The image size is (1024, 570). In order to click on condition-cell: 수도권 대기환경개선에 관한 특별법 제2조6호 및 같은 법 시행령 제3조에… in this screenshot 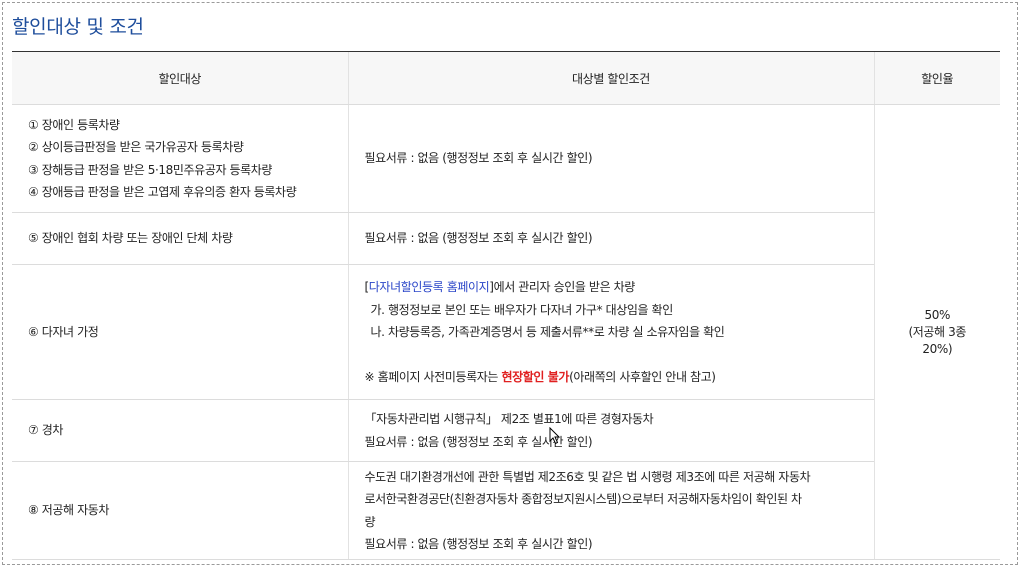, I will do `click(610, 510)`.